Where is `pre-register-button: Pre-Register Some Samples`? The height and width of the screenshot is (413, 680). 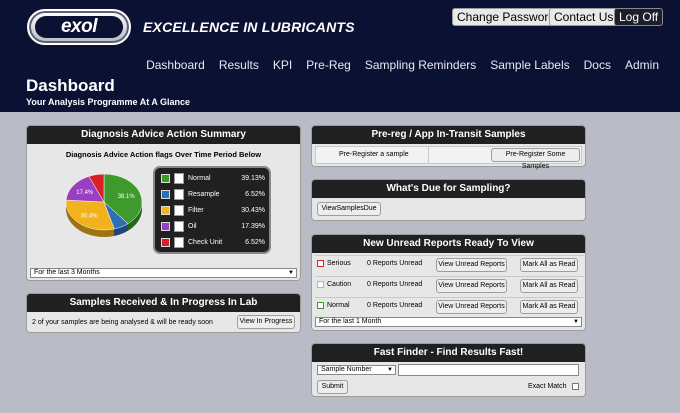
pre-register-button: Pre-Register Some Samples is located at coordinates (535, 159).